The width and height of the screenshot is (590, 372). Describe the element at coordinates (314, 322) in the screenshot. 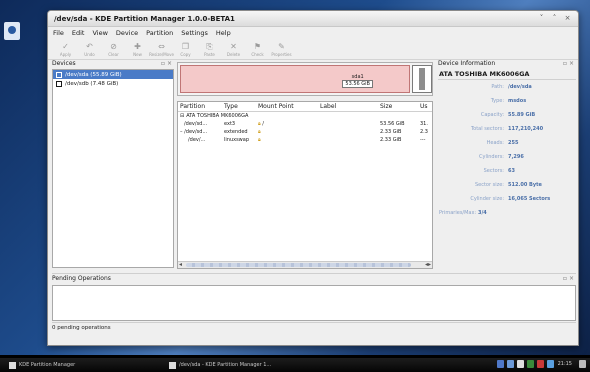

I see `status-separator` at that location.